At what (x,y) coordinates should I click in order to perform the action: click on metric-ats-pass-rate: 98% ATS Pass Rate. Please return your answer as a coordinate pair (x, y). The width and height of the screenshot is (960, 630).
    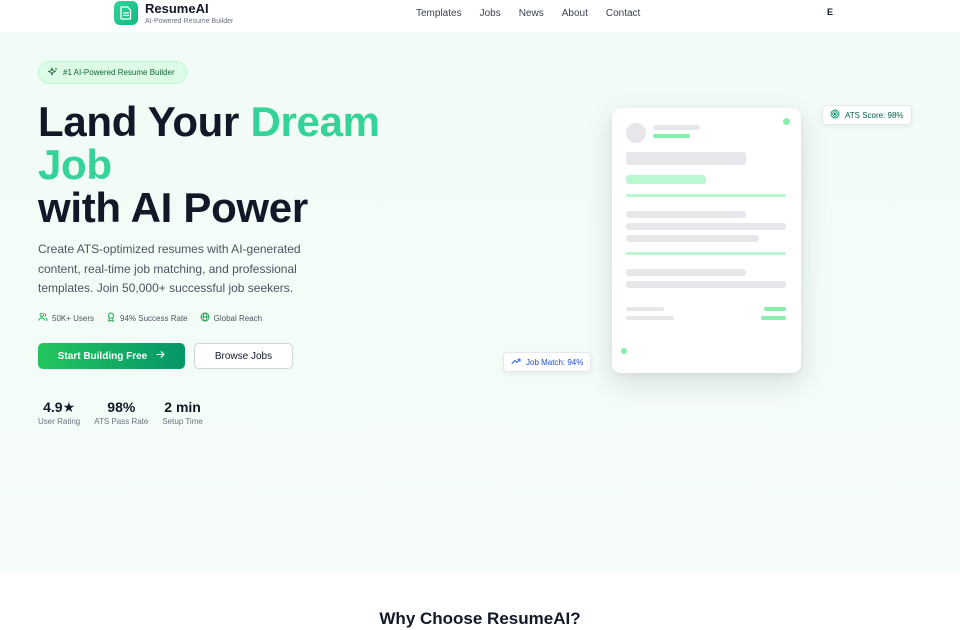
    Looking at the image, I should click on (121, 412).